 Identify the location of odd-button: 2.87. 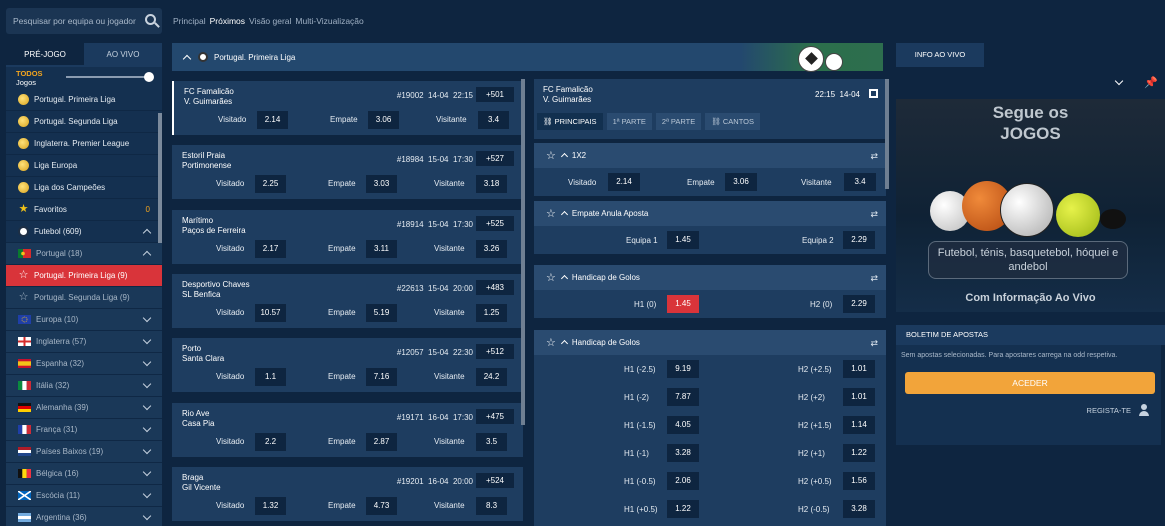
(381, 442).